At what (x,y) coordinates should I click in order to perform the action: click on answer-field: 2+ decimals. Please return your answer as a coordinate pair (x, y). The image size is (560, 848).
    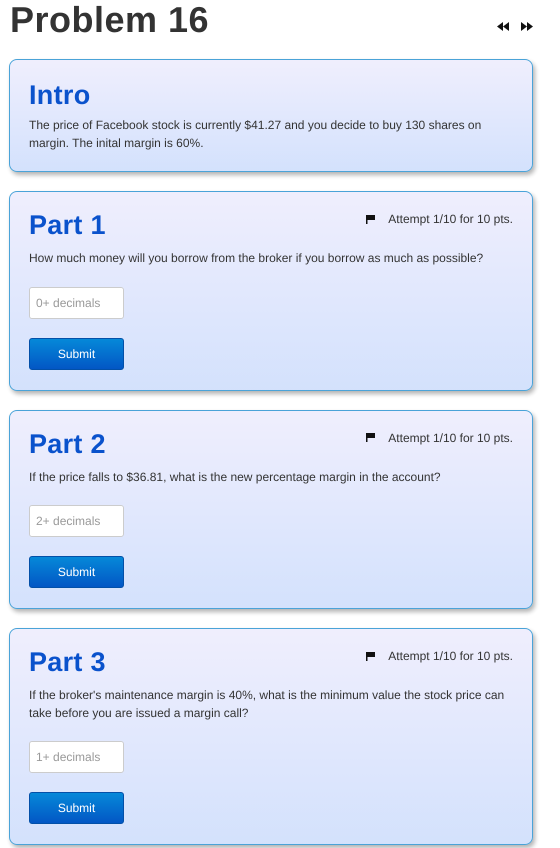
    Looking at the image, I should click on (76, 521).